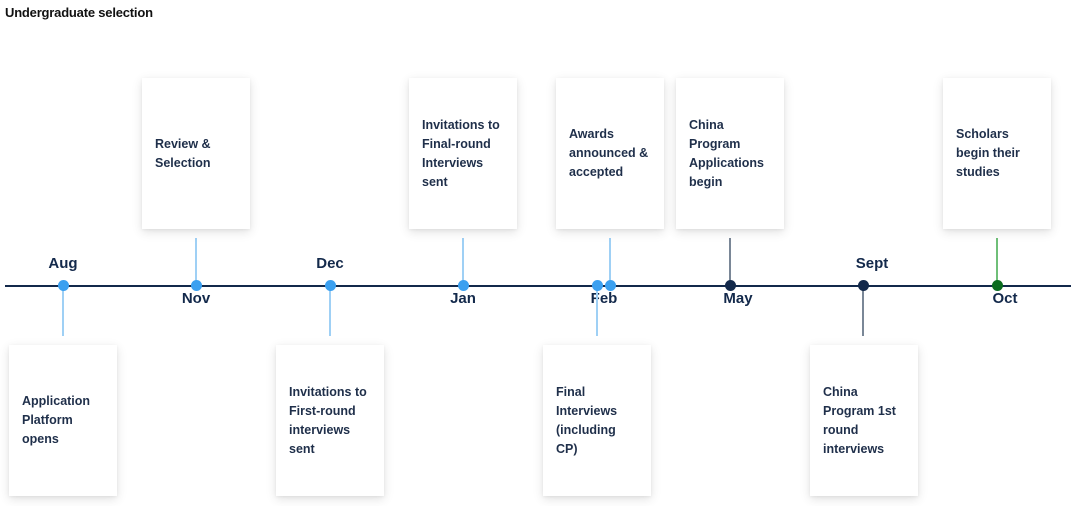  Describe the element at coordinates (79, 12) in the screenshot. I see `page-title: Undergraduate selection` at that location.